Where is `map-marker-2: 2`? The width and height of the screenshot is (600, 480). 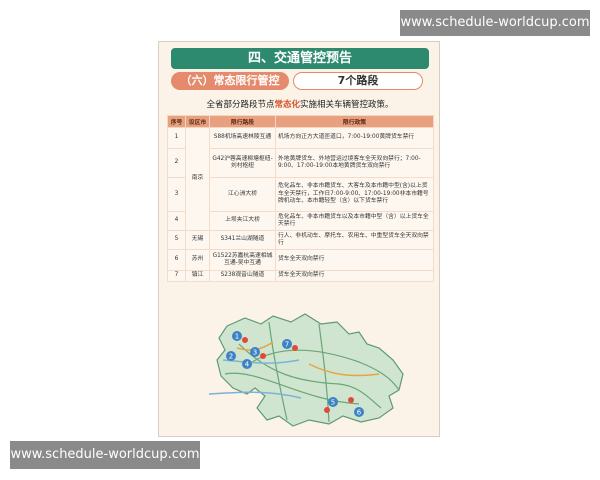
map-marker-2: 2 is located at coordinates (231, 356).